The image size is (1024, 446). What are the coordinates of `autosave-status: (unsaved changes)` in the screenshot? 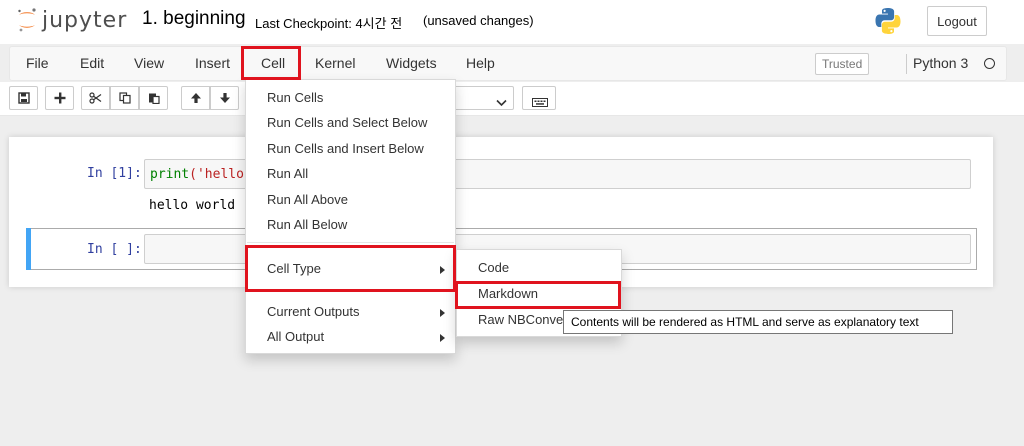 It's located at (478, 20).